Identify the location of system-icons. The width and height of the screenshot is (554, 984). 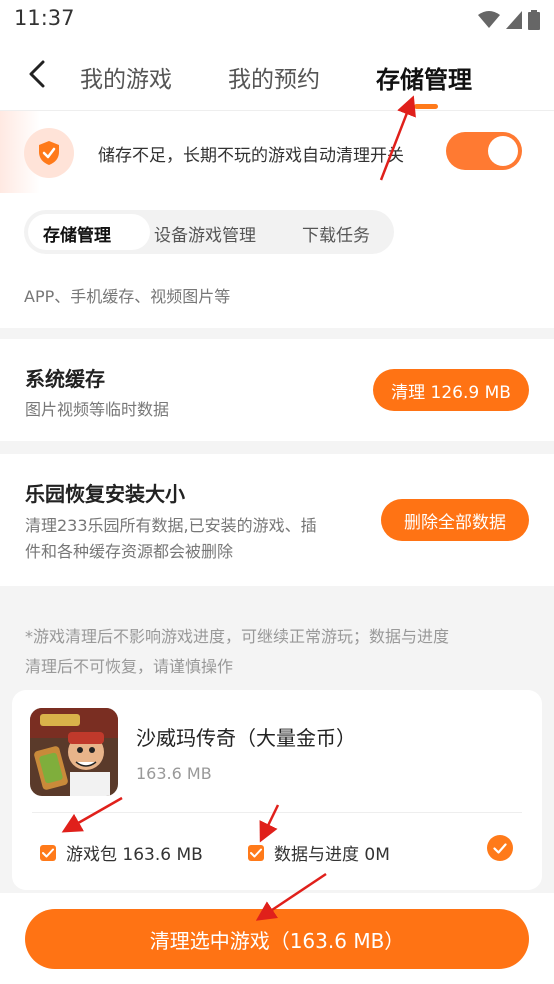
(509, 20).